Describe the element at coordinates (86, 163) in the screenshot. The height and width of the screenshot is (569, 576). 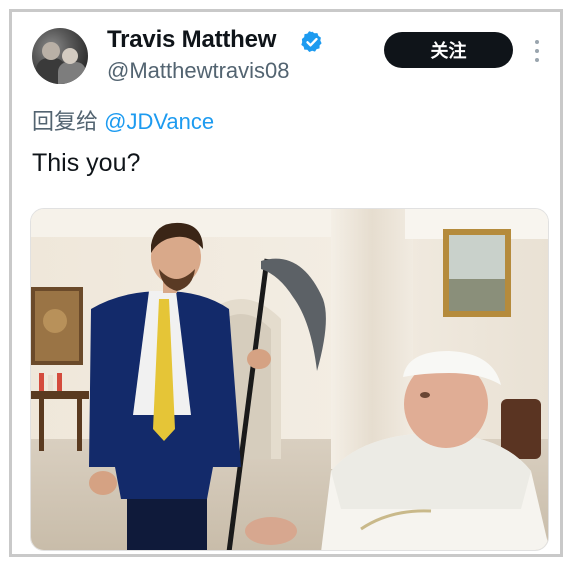
I see `tweet-text: This you?` at that location.